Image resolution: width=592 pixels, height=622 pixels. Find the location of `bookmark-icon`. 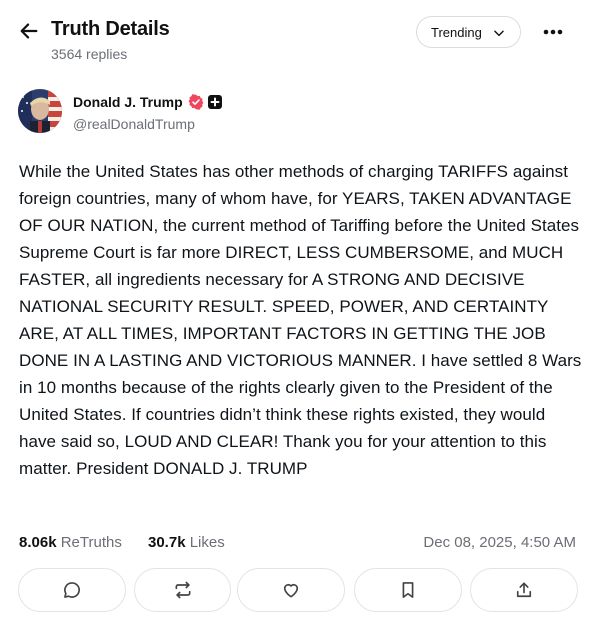

bookmark-icon is located at coordinates (408, 590).